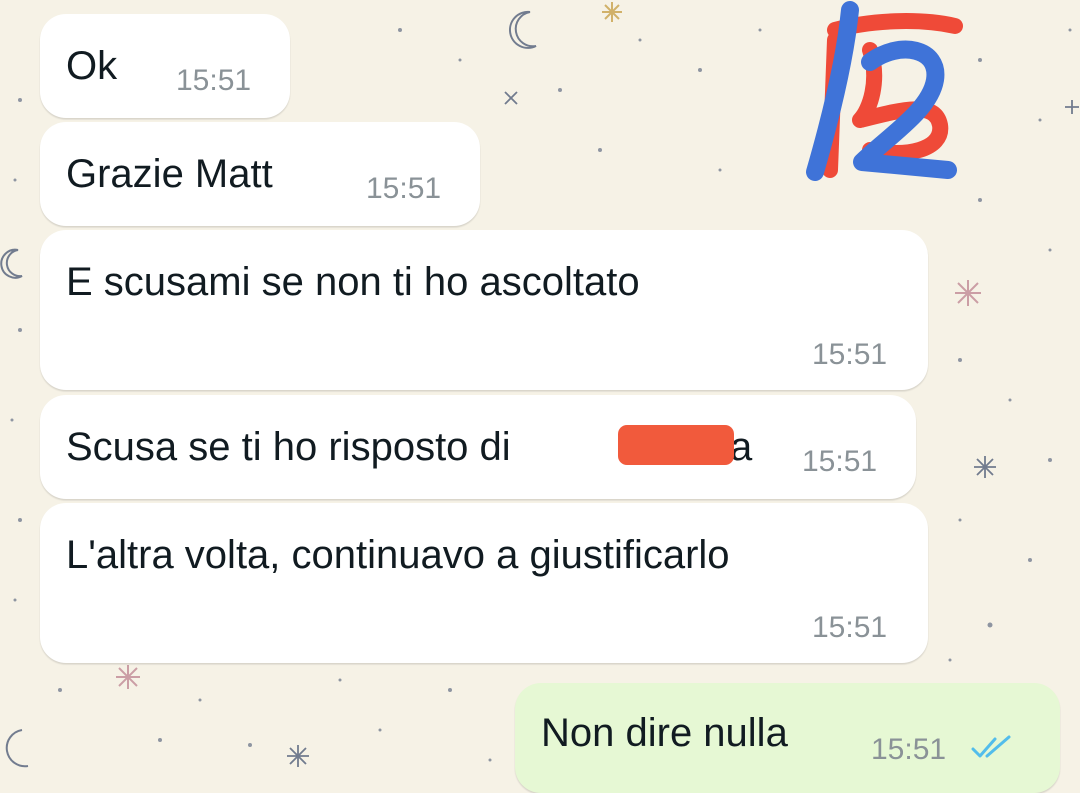 The height and width of the screenshot is (793, 1080). Describe the element at coordinates (165, 66) in the screenshot. I see `incoming-message: Ok 15:51` at that location.